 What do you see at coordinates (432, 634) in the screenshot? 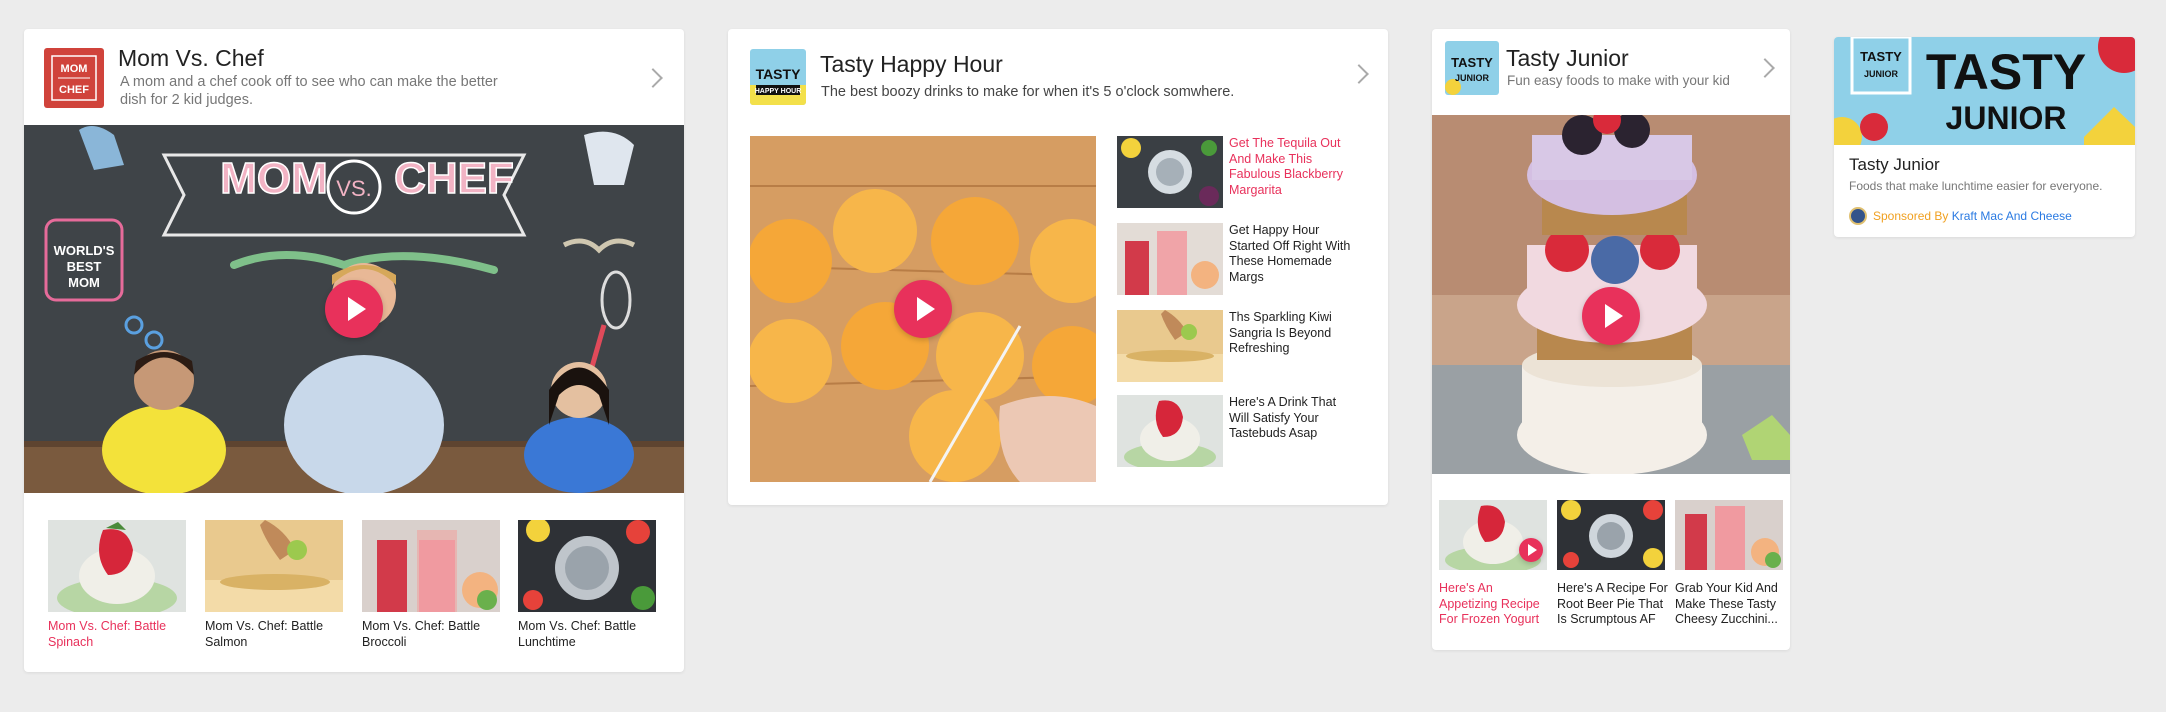
I see `video-thumbnail-title: Mom Vs. Chef: Battle Broccoli` at bounding box center [432, 634].